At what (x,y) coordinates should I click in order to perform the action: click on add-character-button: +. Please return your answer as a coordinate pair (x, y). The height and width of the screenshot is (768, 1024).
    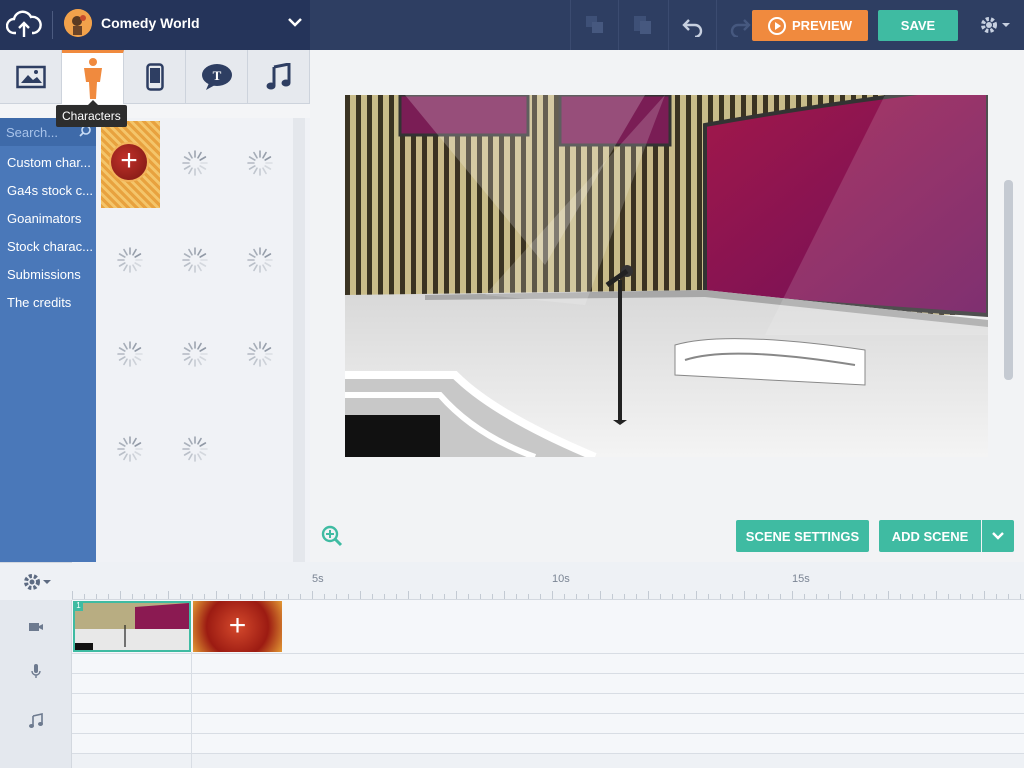
    Looking at the image, I should click on (130, 164).